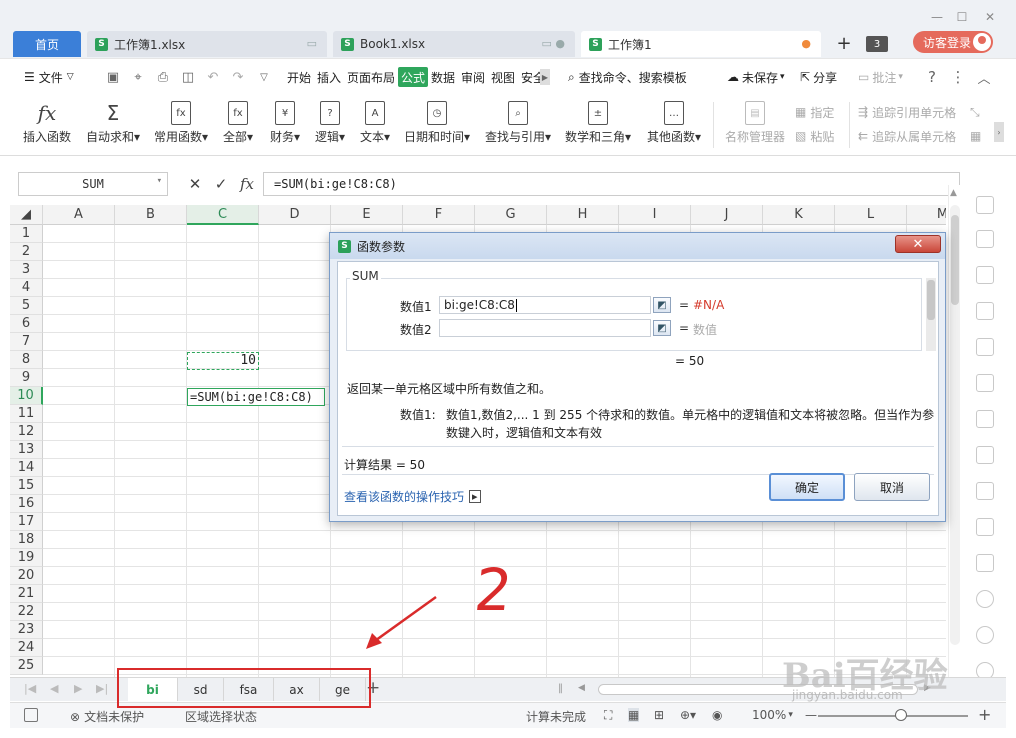 The height and width of the screenshot is (738, 1016). What do you see at coordinates (26, 504) in the screenshot?
I see `row-header-16: 16` at bounding box center [26, 504].